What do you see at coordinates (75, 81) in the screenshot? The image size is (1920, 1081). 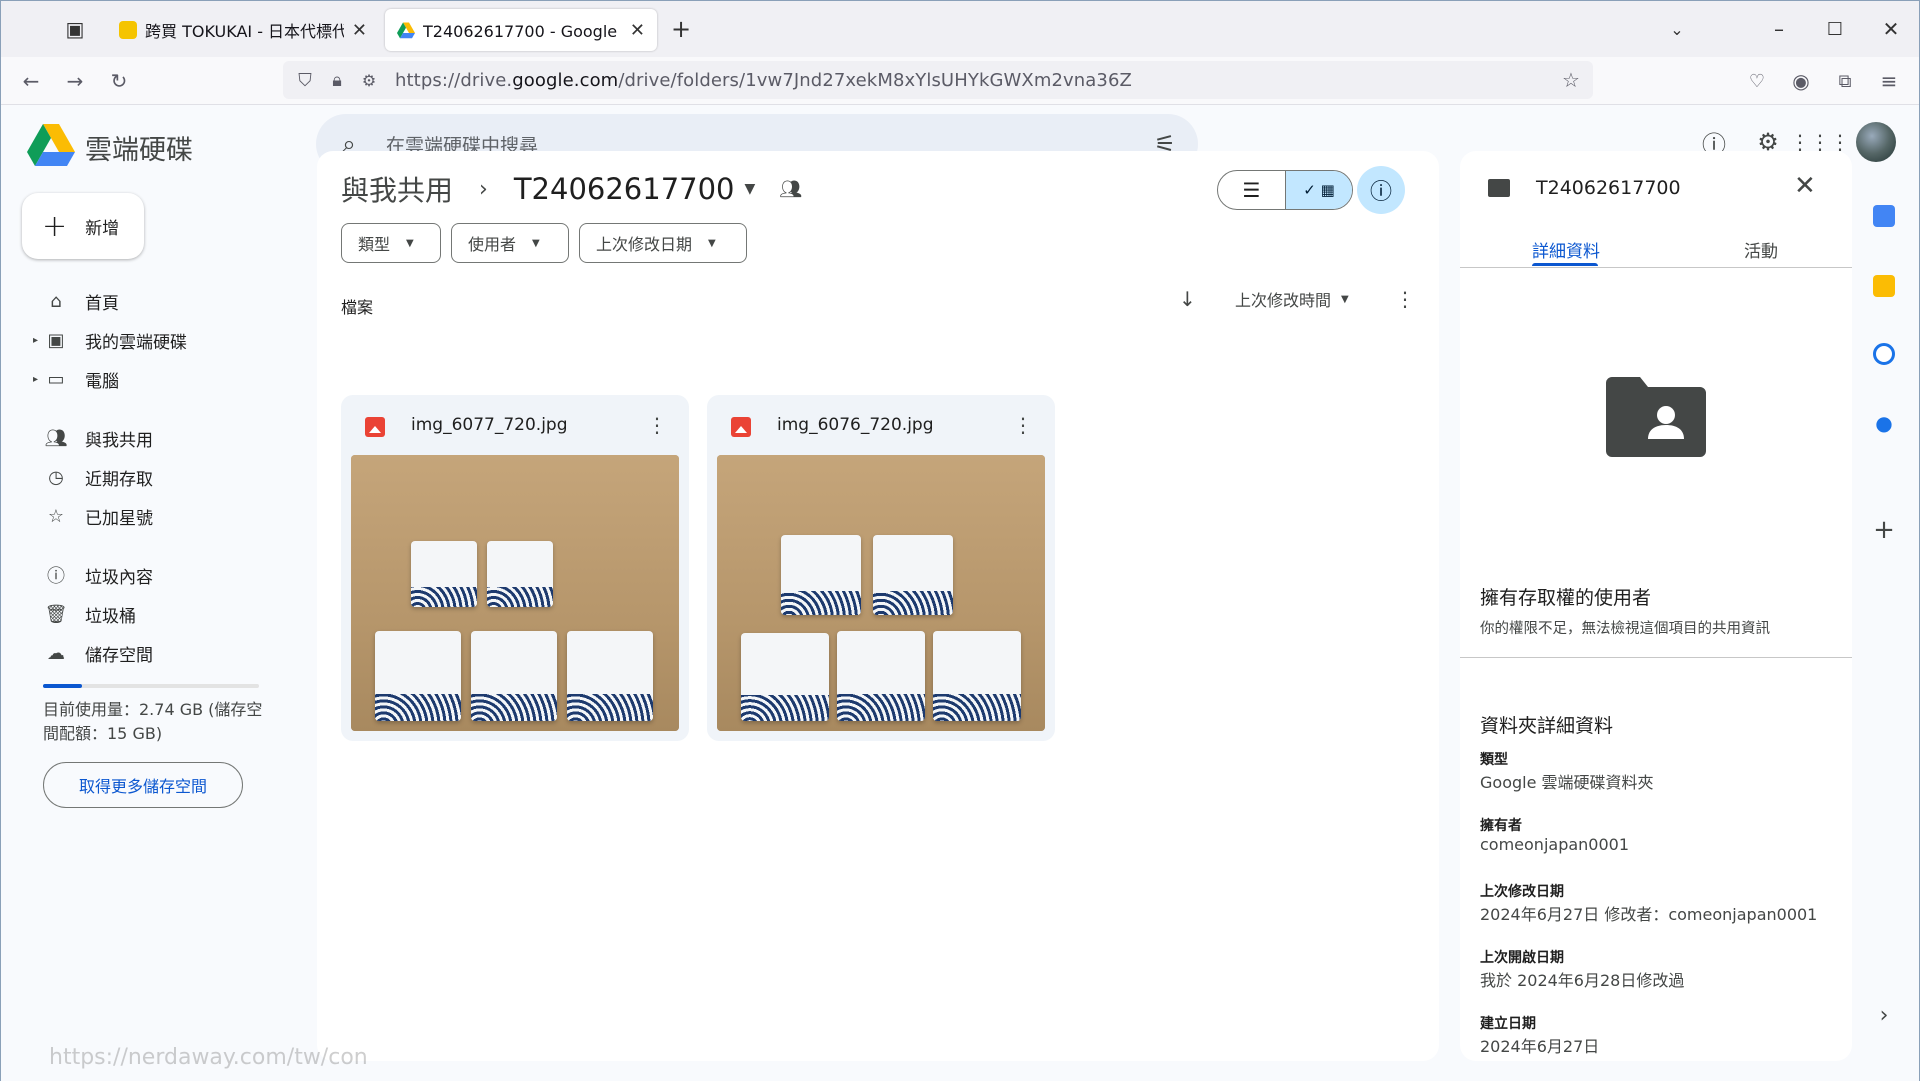 I see `forward-icon: →` at bounding box center [75, 81].